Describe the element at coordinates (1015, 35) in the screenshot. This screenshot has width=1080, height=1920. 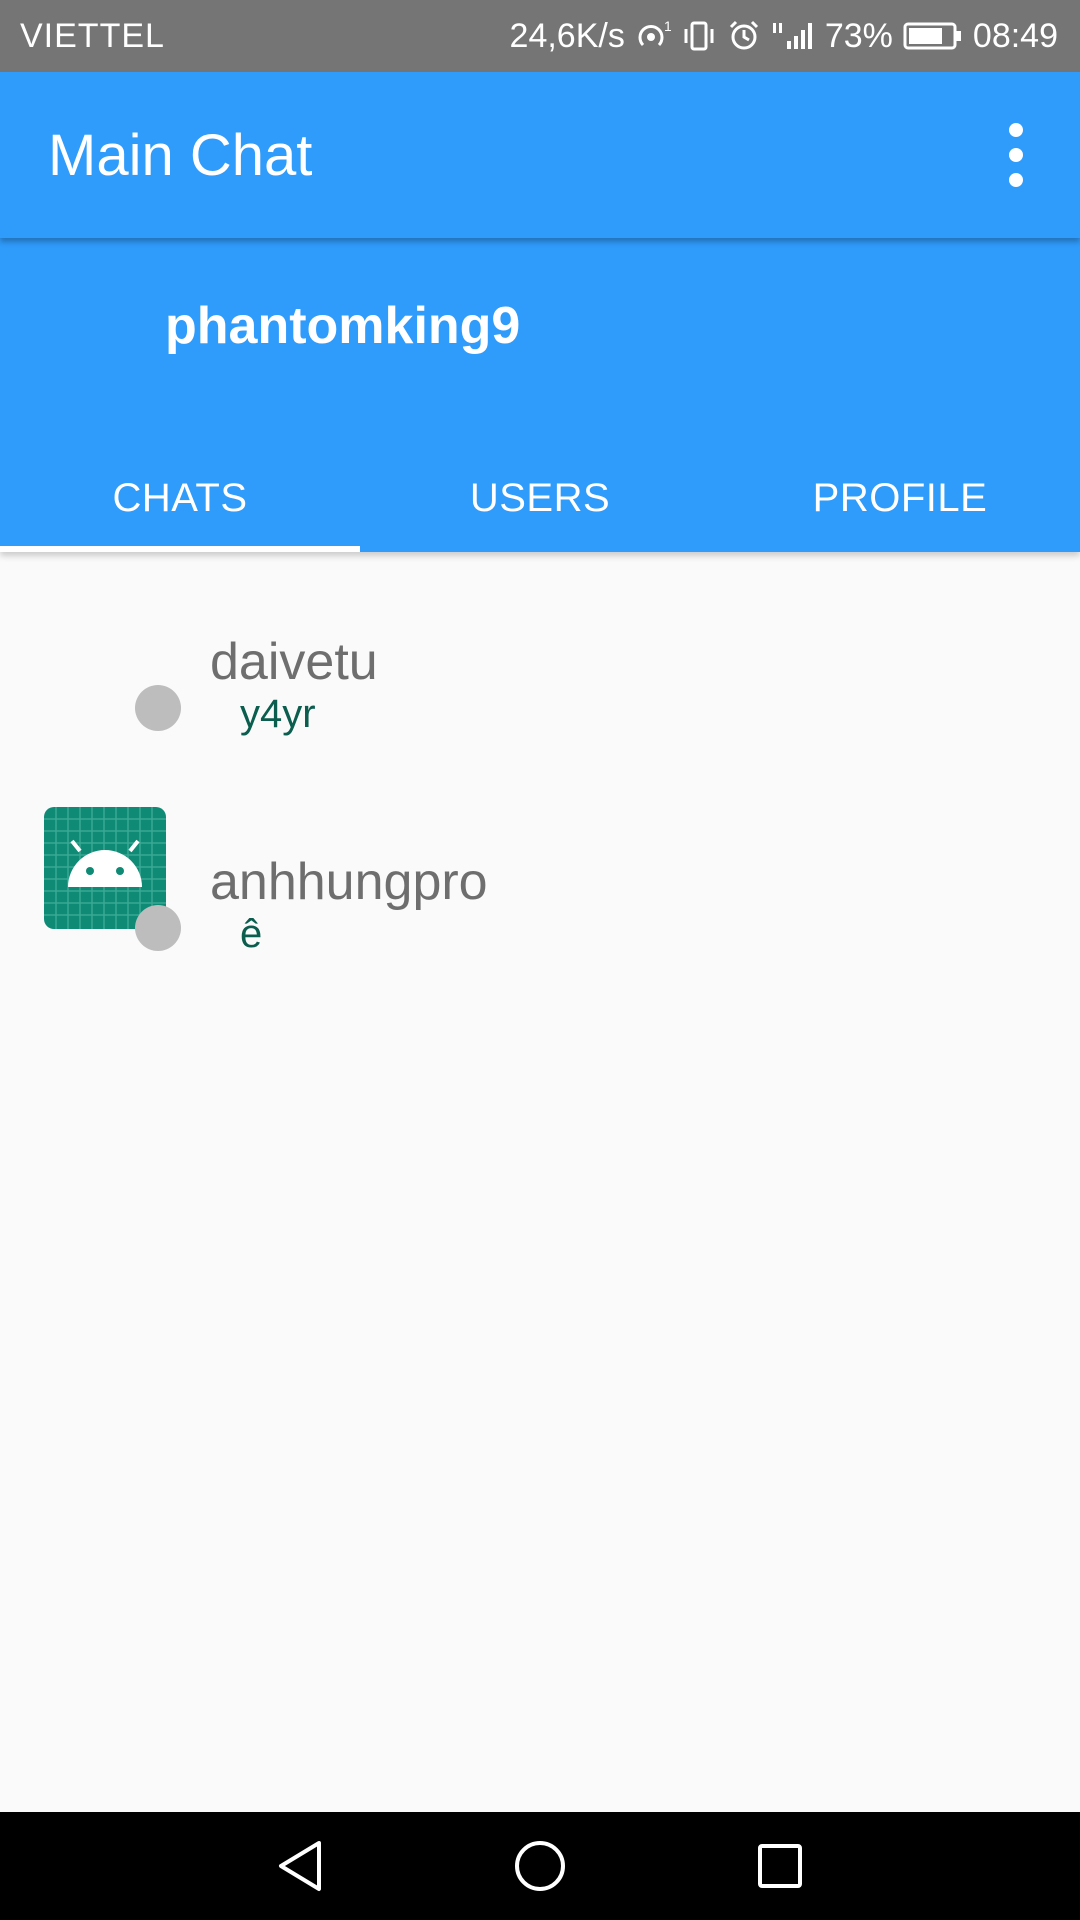
I see `clock: 08:49` at that location.